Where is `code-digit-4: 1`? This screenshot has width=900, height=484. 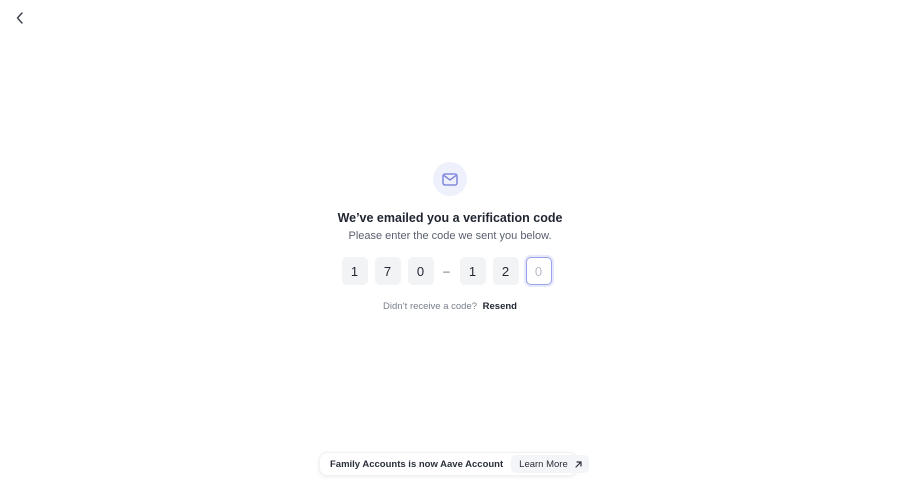
code-digit-4: 1 is located at coordinates (472, 271).